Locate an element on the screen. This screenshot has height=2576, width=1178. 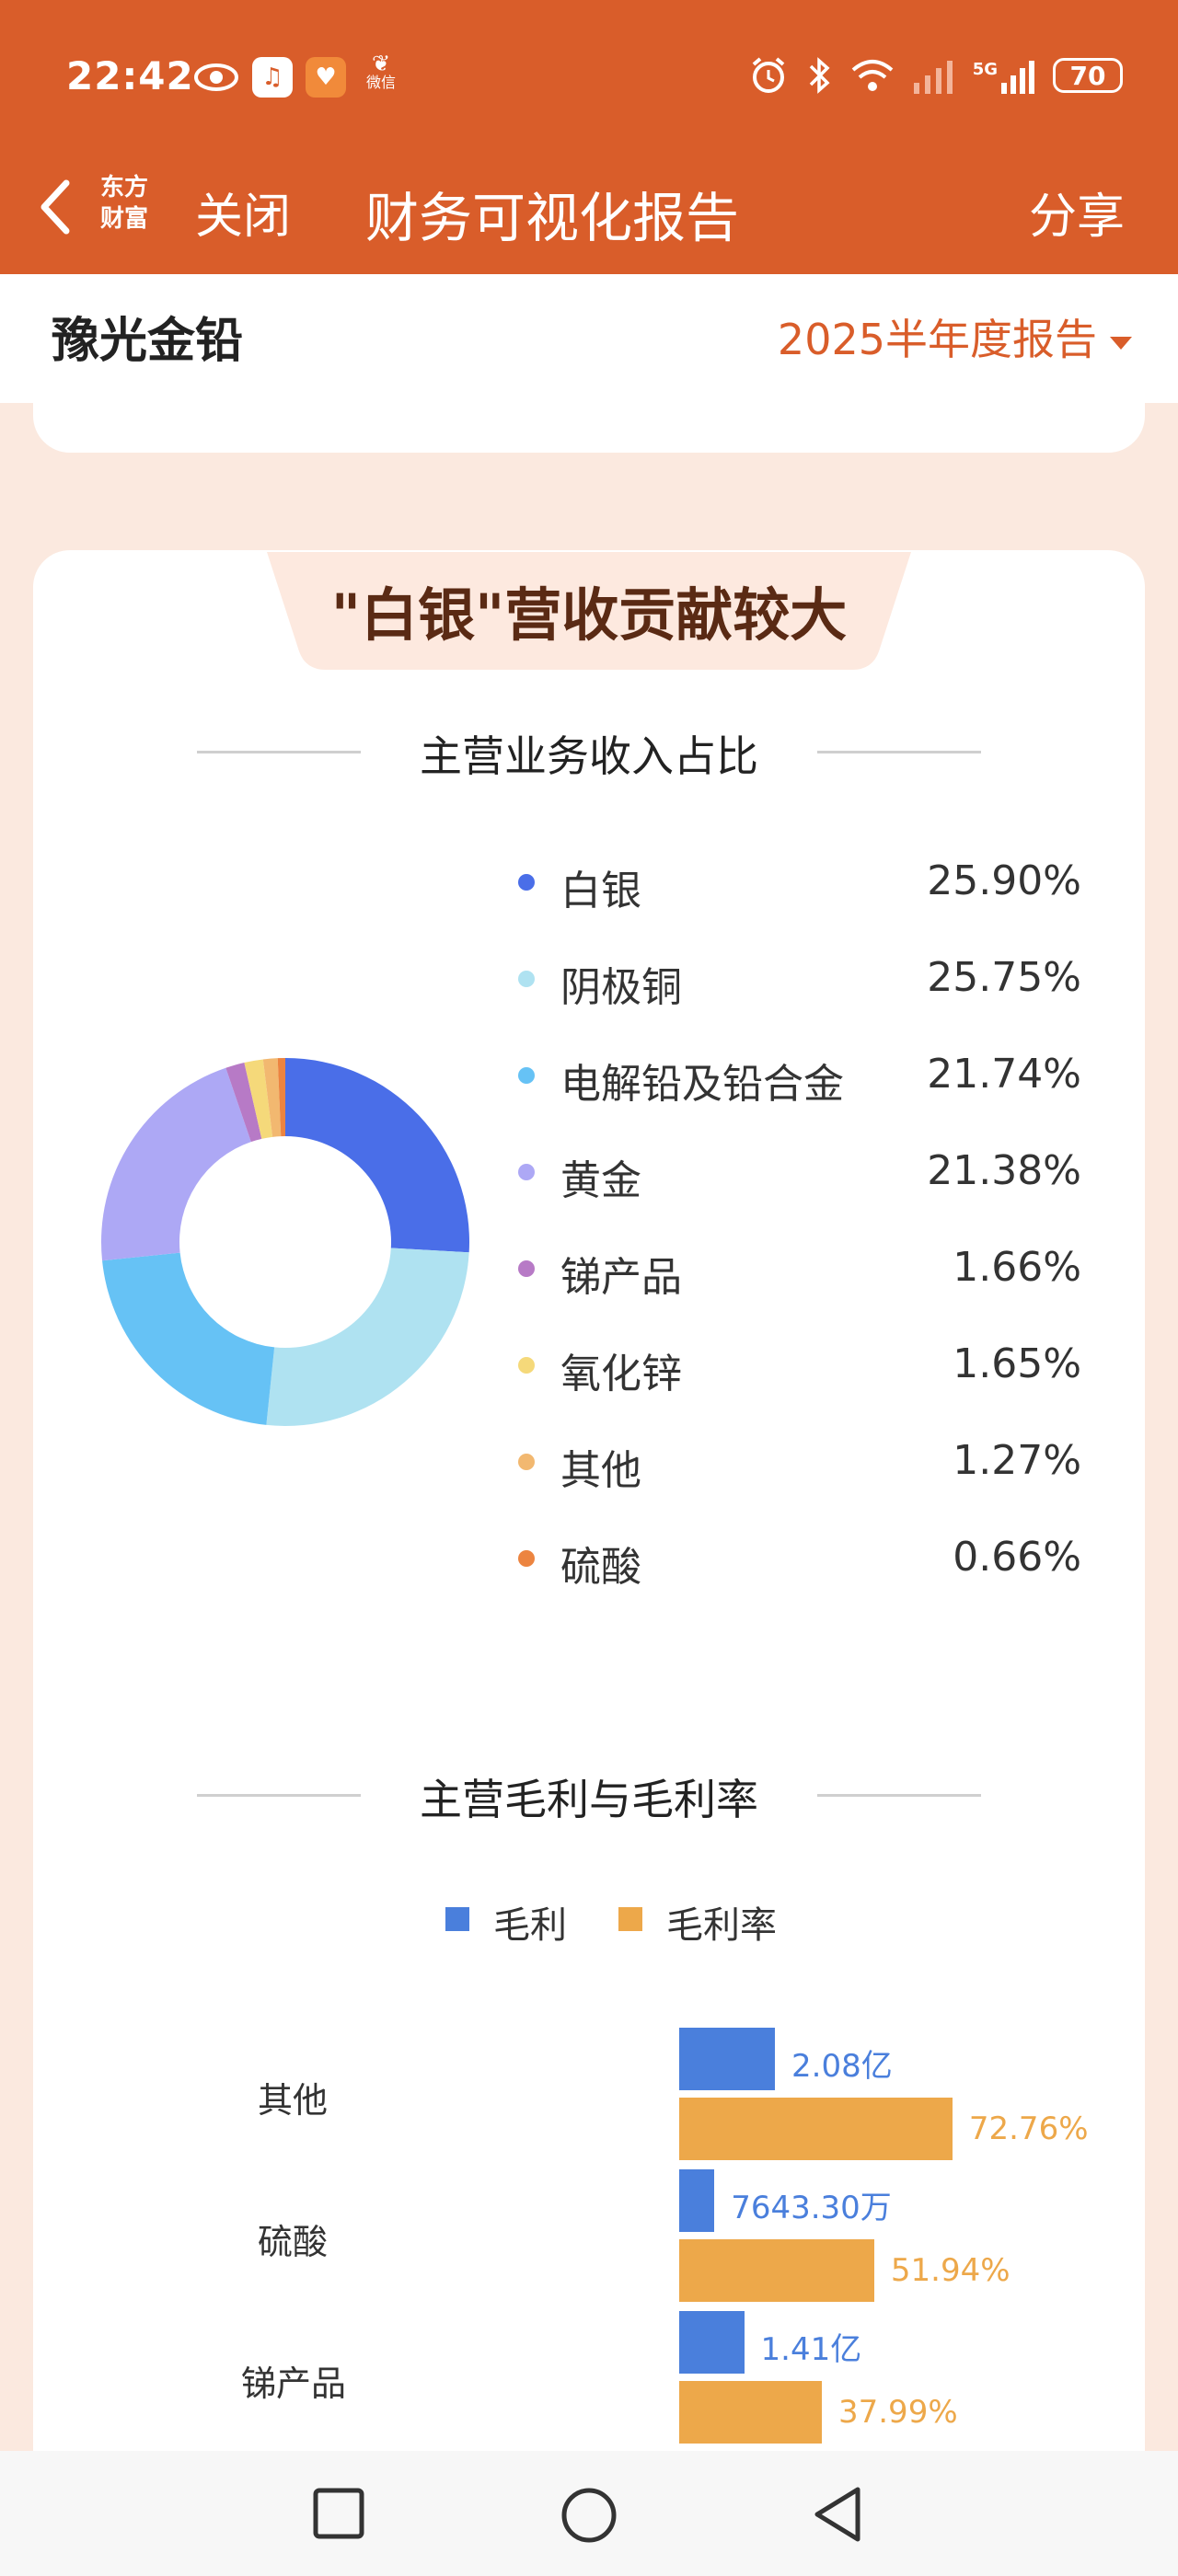
page-title-text: 财务可视化报告 is located at coordinates (551, 218).